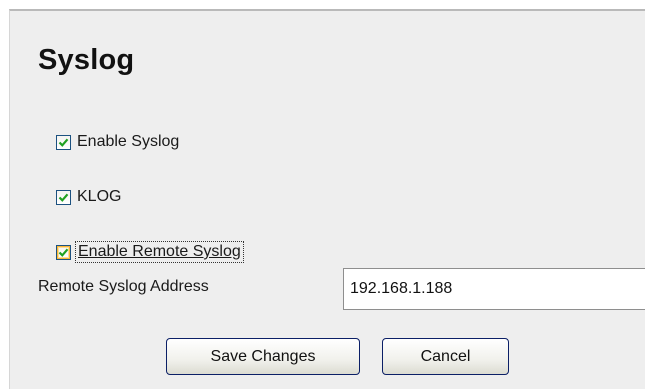 The image size is (645, 389). What do you see at coordinates (86, 60) in the screenshot?
I see `page-title: Syslog` at bounding box center [86, 60].